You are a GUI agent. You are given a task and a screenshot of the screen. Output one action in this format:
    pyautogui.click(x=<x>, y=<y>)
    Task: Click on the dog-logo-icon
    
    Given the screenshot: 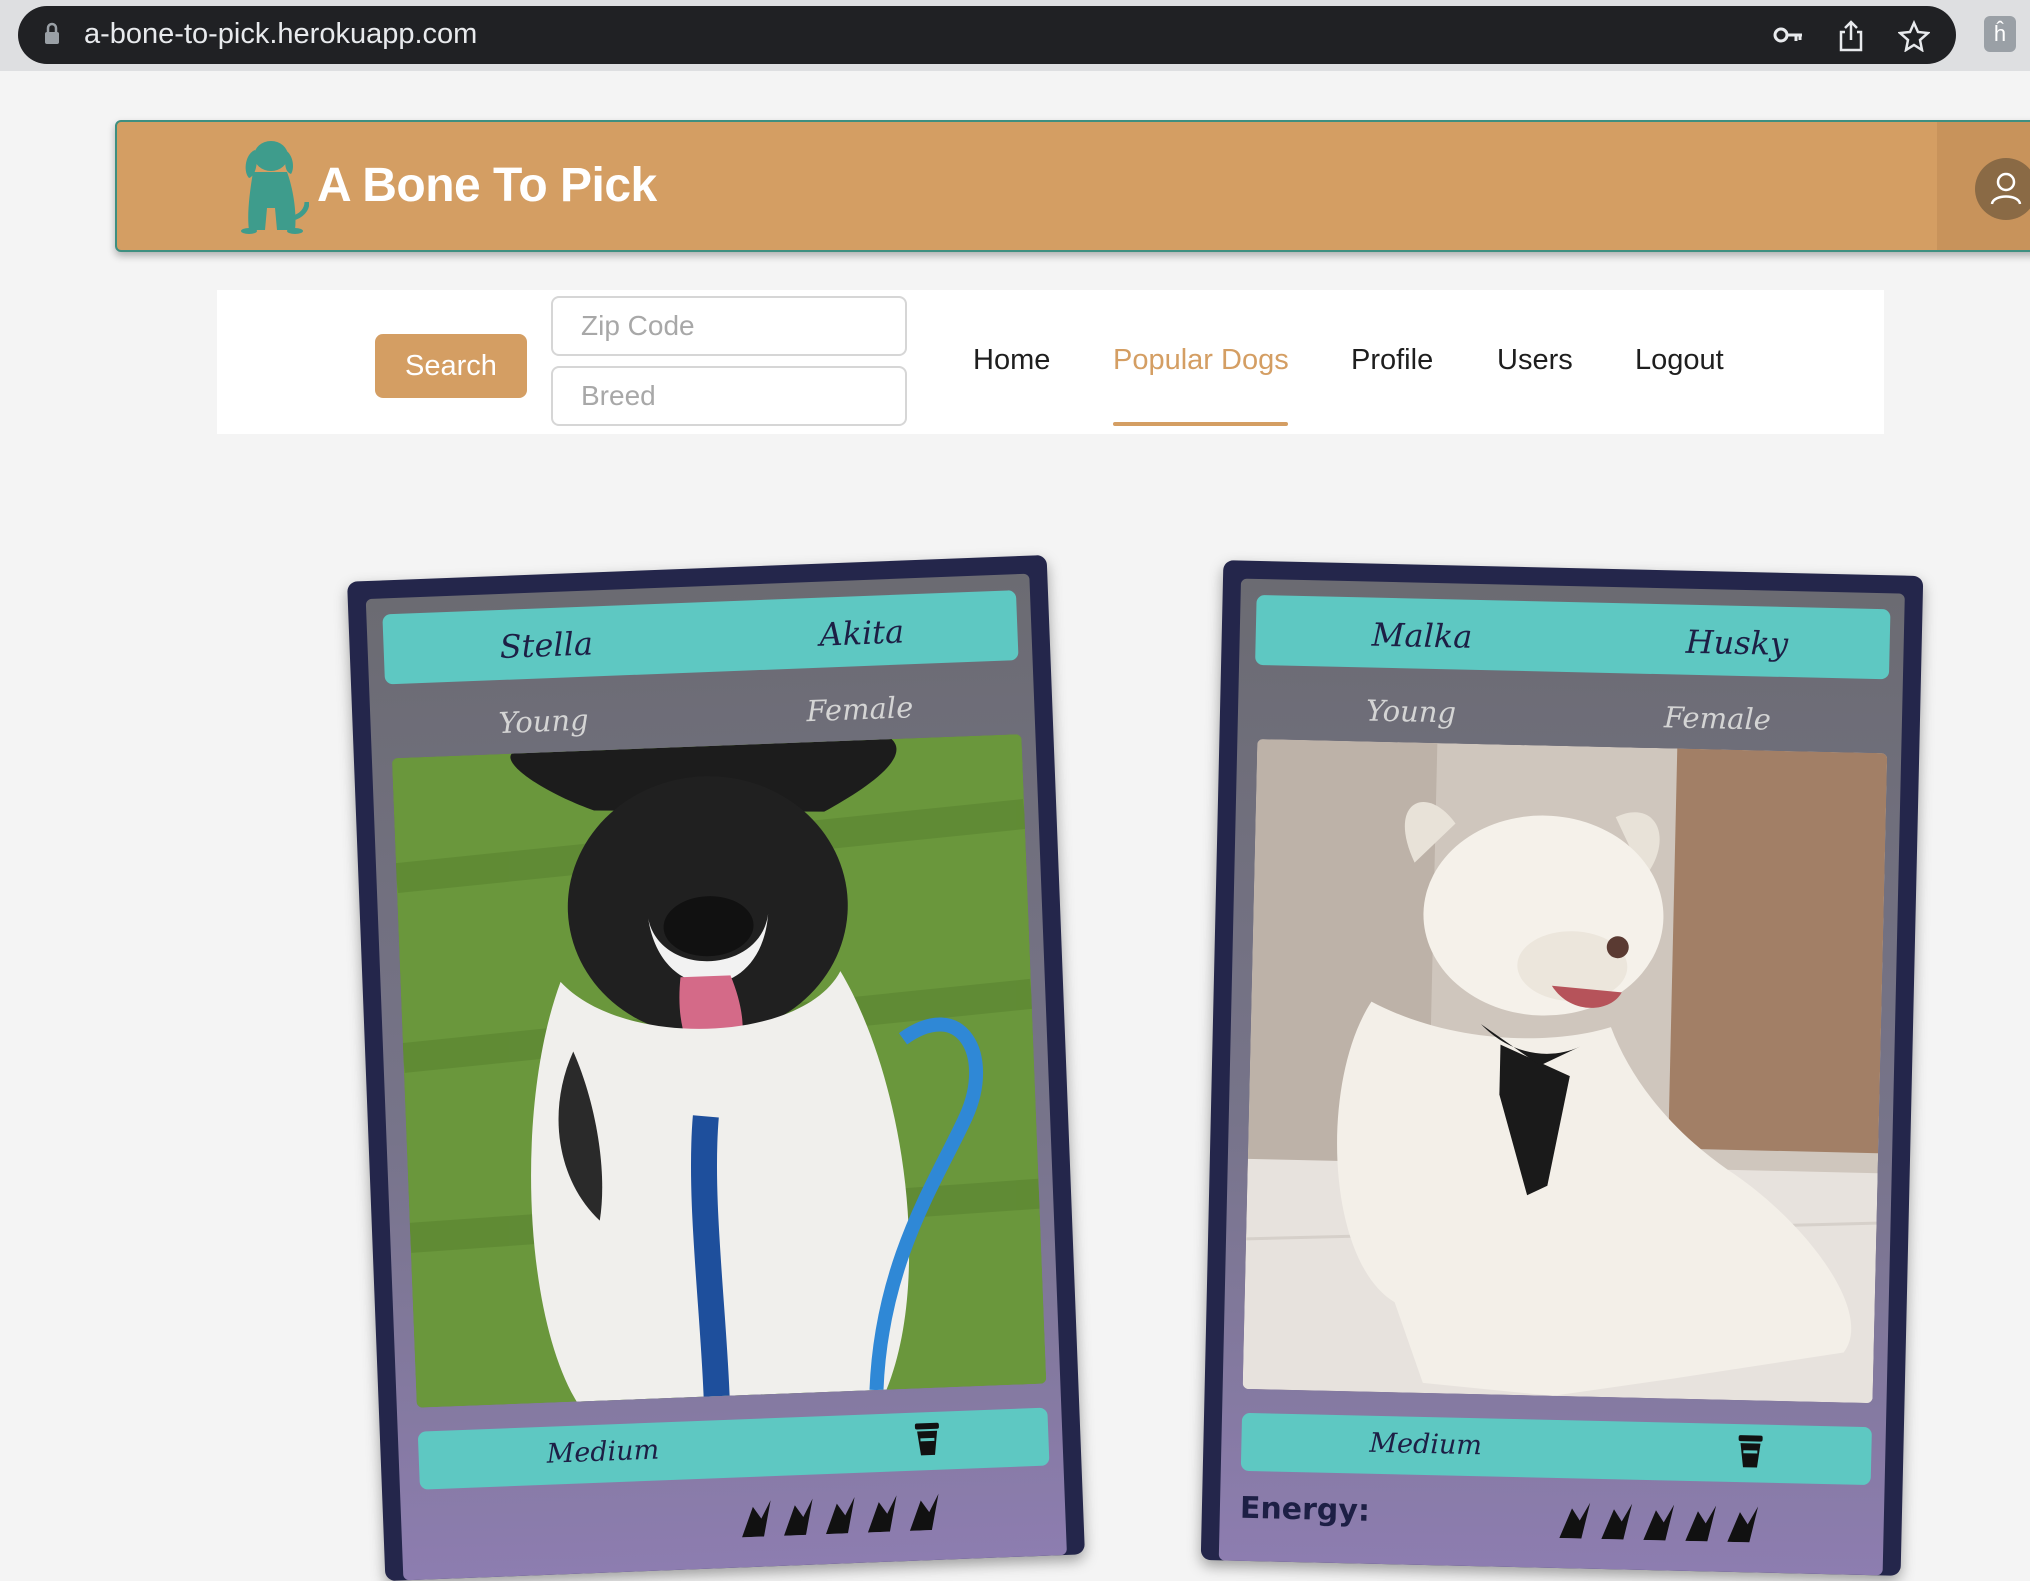 What is the action you would take?
    pyautogui.click(x=272, y=186)
    